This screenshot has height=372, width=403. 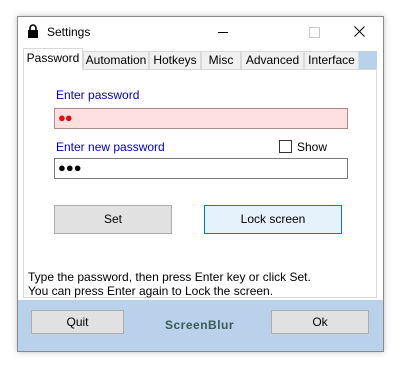 What do you see at coordinates (201, 118) in the screenshot?
I see `password-input: ●●` at bounding box center [201, 118].